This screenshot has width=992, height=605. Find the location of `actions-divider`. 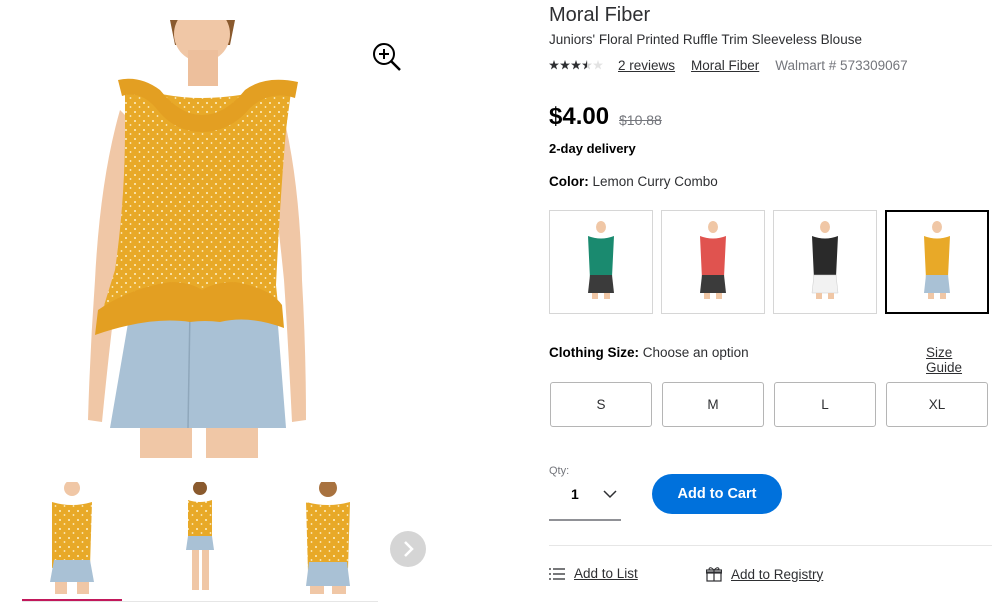

actions-divider is located at coordinates (770, 545).